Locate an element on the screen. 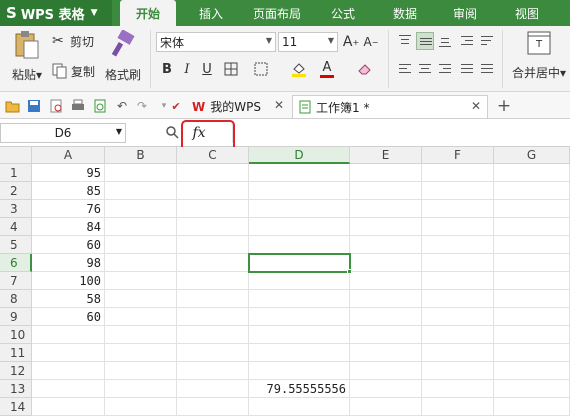 The width and height of the screenshot is (570, 420). cell-b6 is located at coordinates (141, 263).